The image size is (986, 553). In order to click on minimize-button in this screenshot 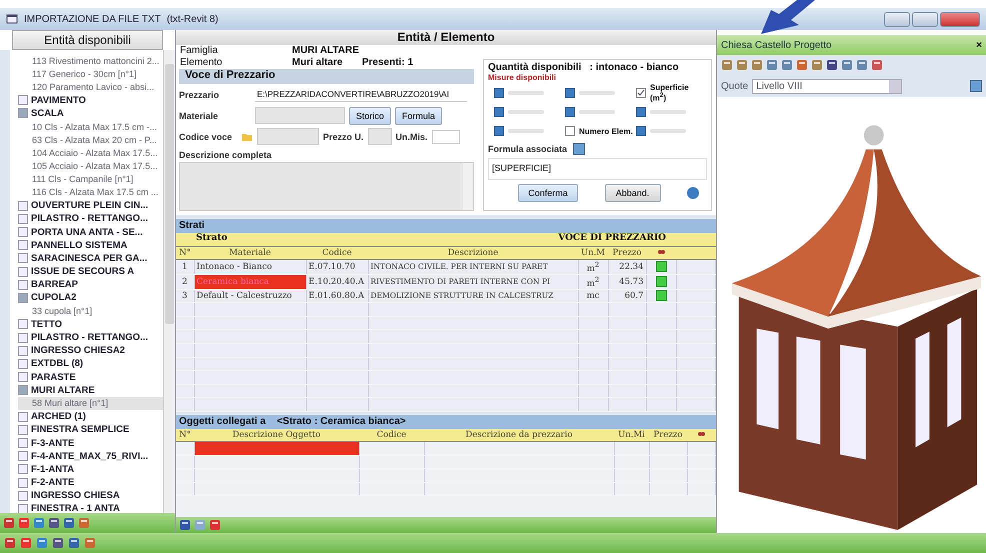, I will do `click(897, 19)`.